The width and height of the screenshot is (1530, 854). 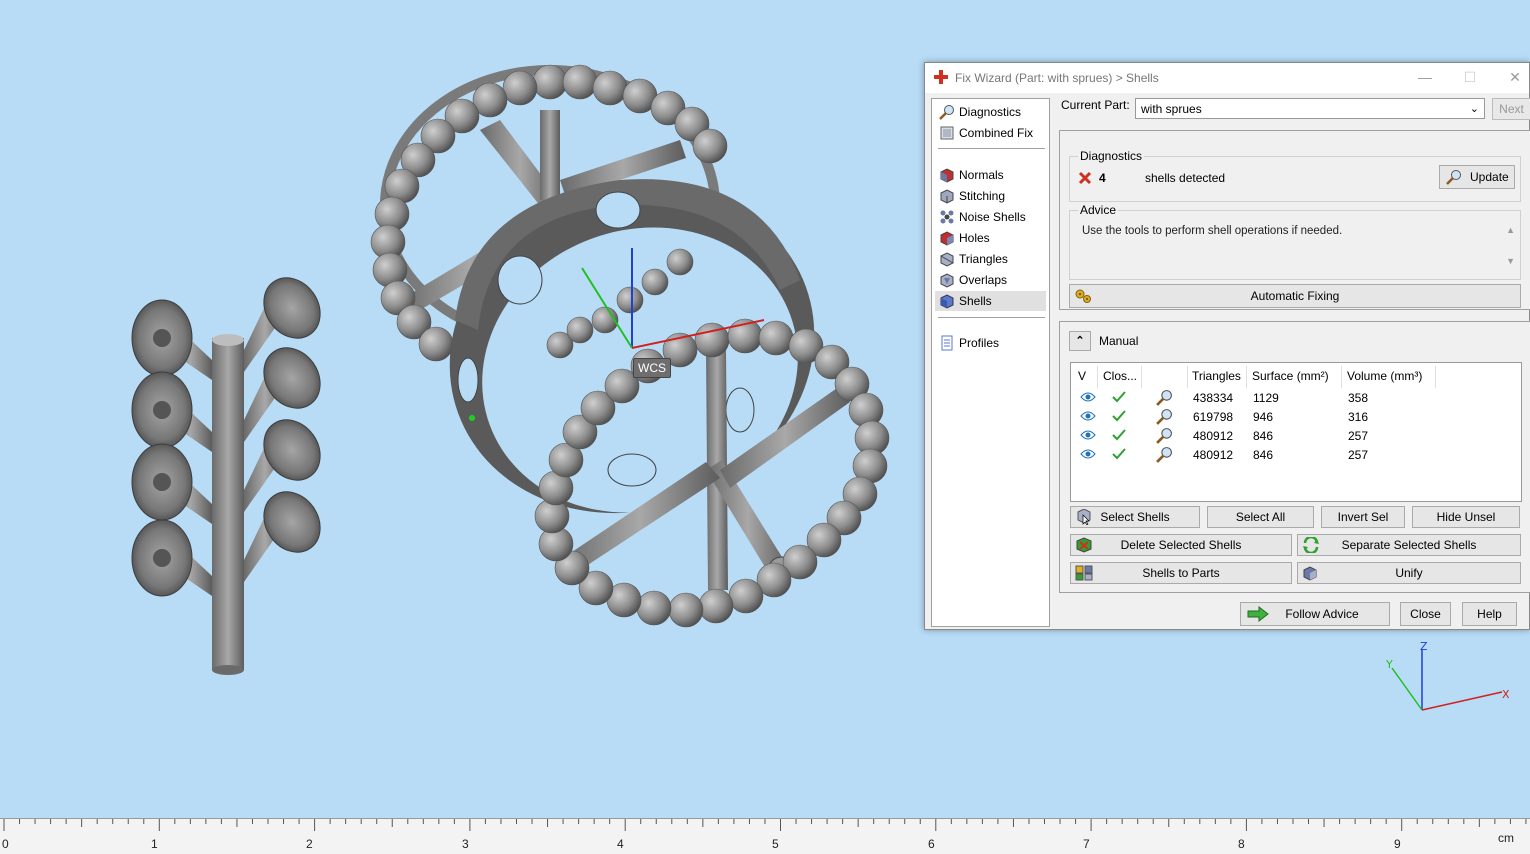 What do you see at coordinates (1489, 177) in the screenshot?
I see `update-label: Update` at bounding box center [1489, 177].